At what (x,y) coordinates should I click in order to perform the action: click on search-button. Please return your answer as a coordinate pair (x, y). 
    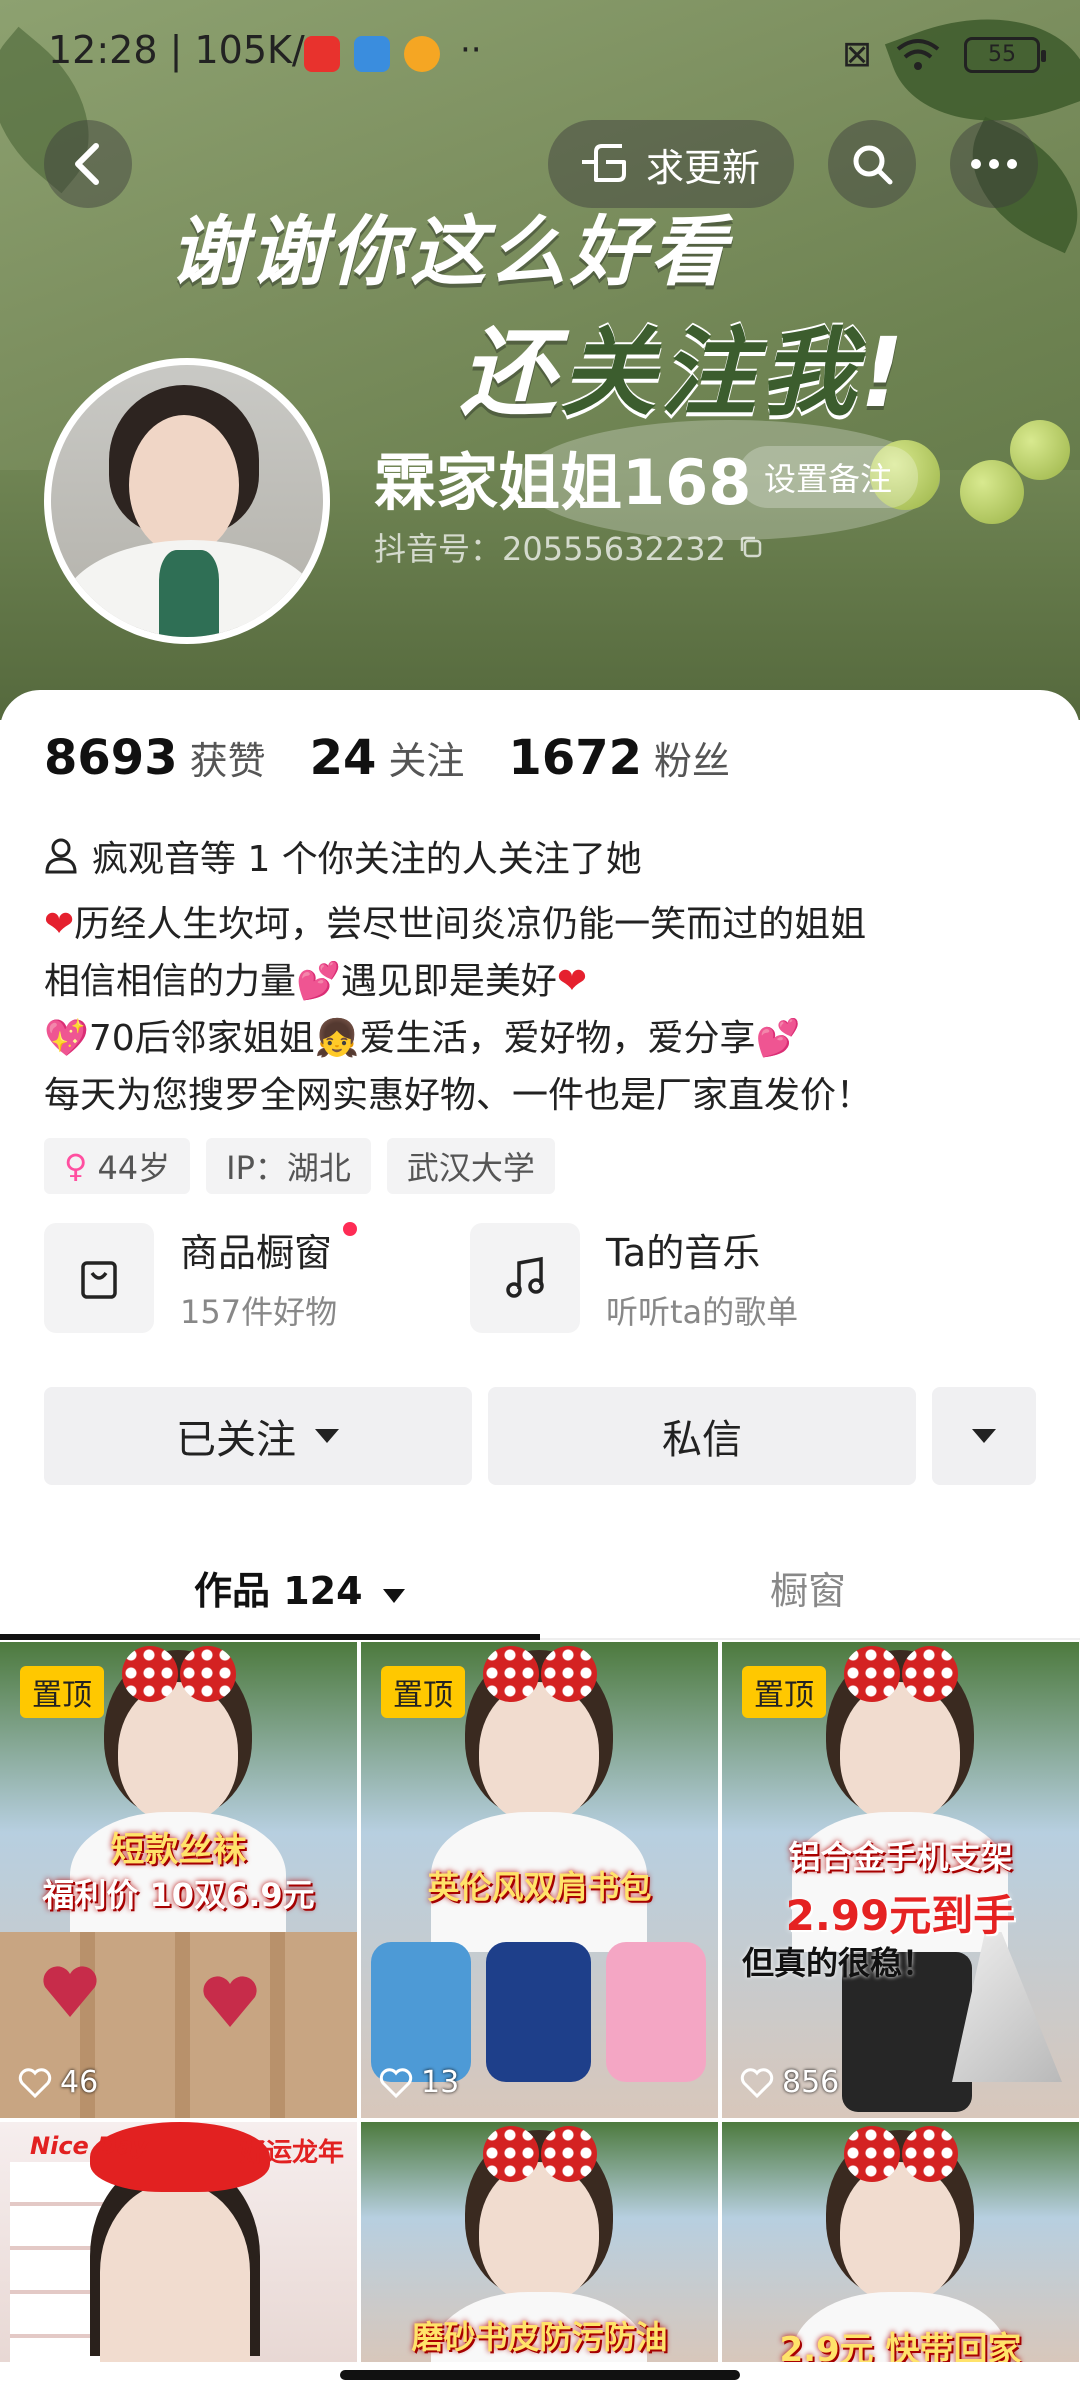
    Looking at the image, I should click on (872, 164).